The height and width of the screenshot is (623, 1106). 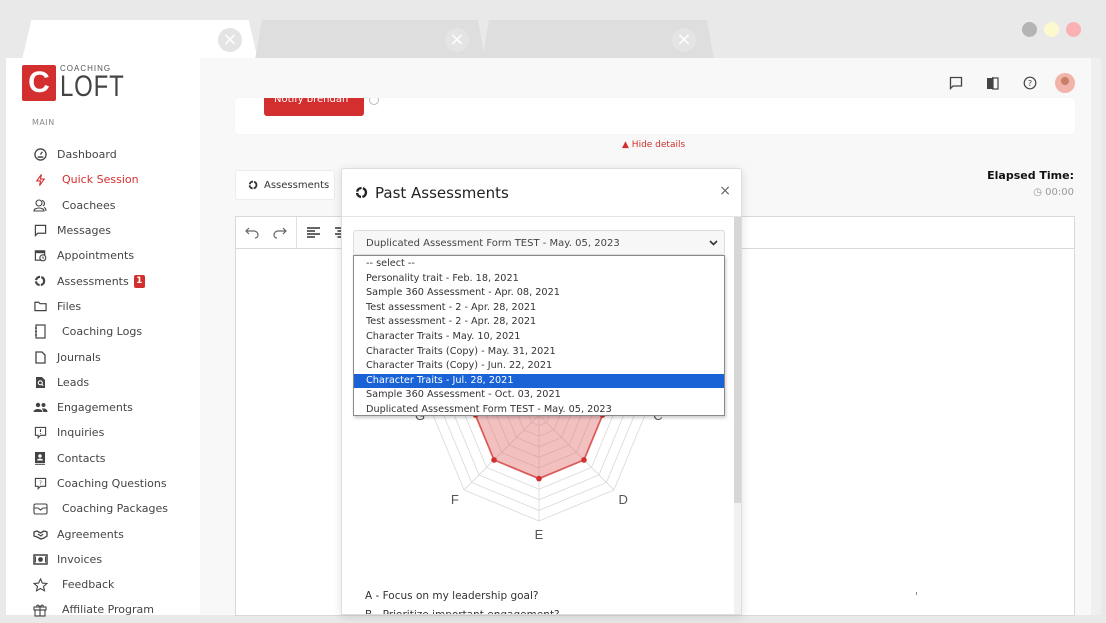 What do you see at coordinates (40, 180) in the screenshot?
I see `lightning-icon` at bounding box center [40, 180].